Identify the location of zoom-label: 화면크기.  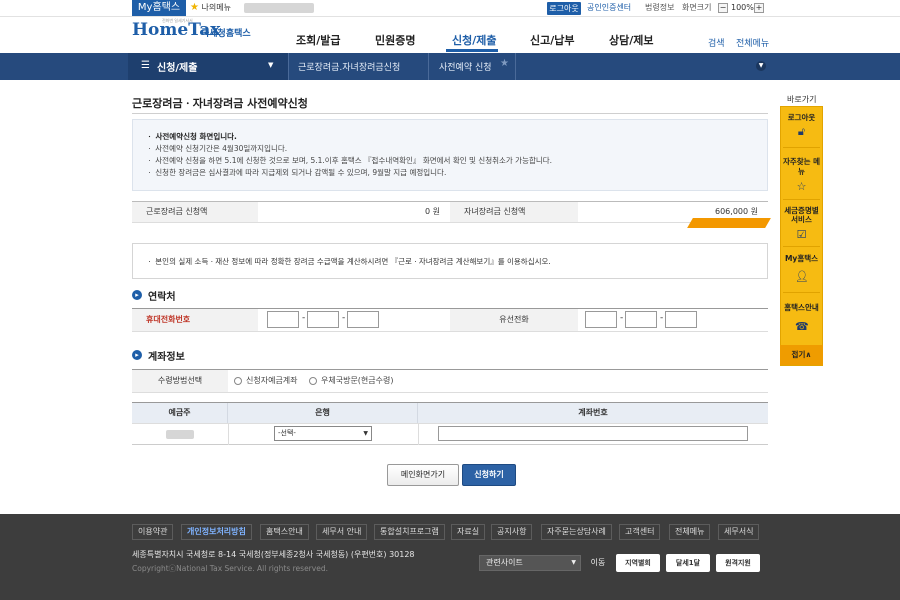
(697, 7).